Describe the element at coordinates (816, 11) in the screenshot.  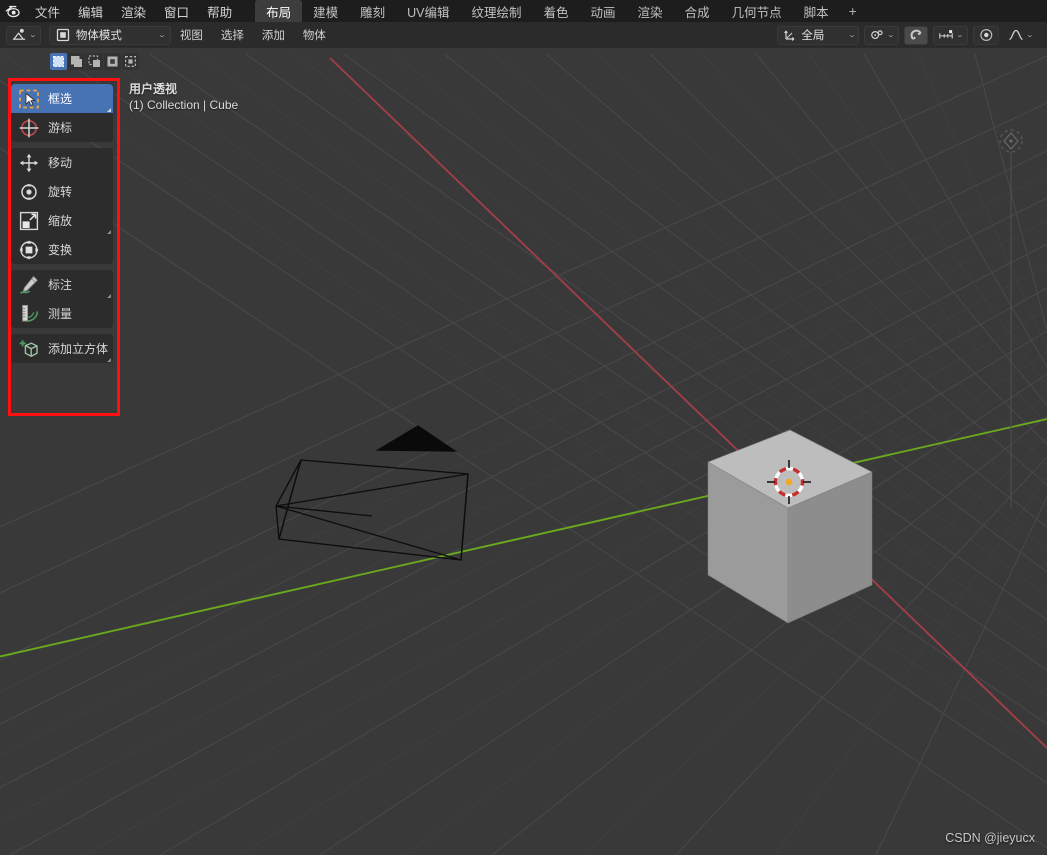
I see `tab-scripting: 脚本` at that location.